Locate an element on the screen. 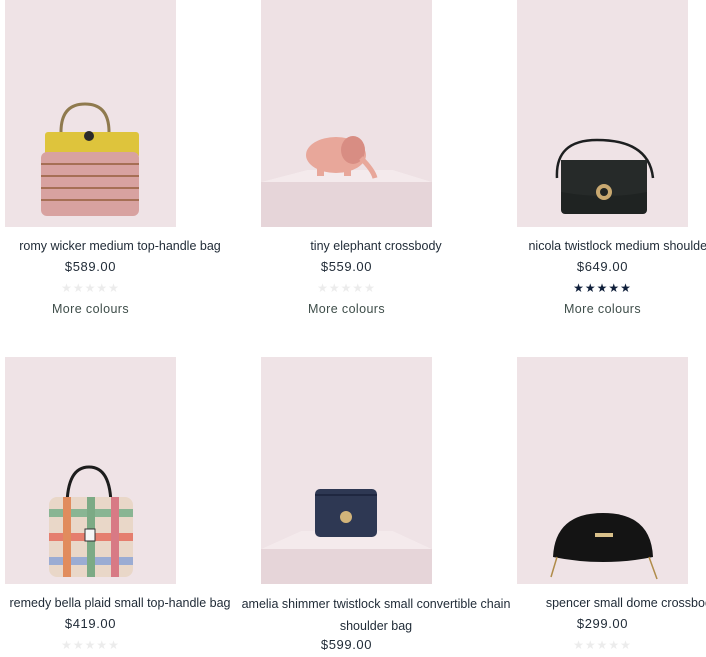 This screenshot has height=657, width=706. product-name: nicola twistlock medium shoulder bag is located at coordinates (596, 246).